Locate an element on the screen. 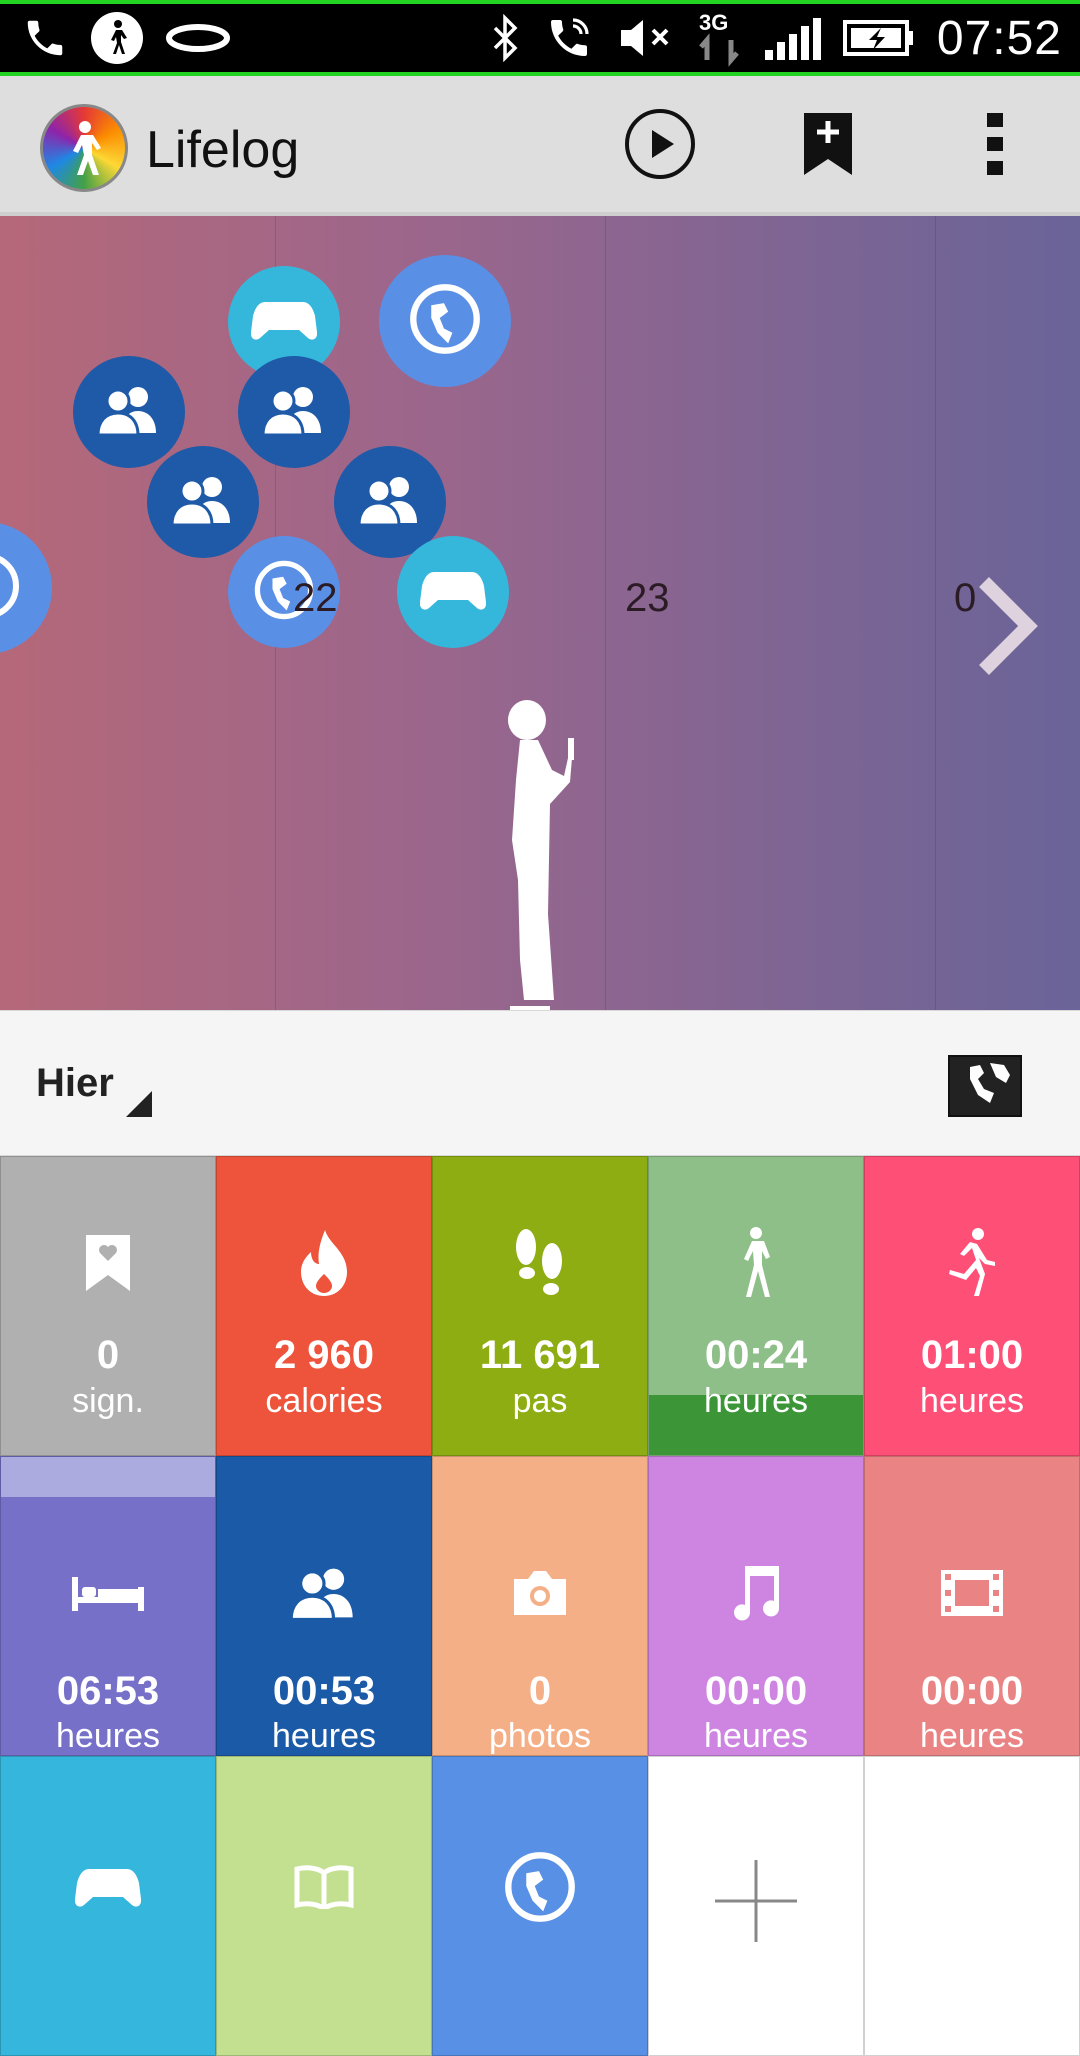  date-dropdown: Hier is located at coordinates (75, 1083).